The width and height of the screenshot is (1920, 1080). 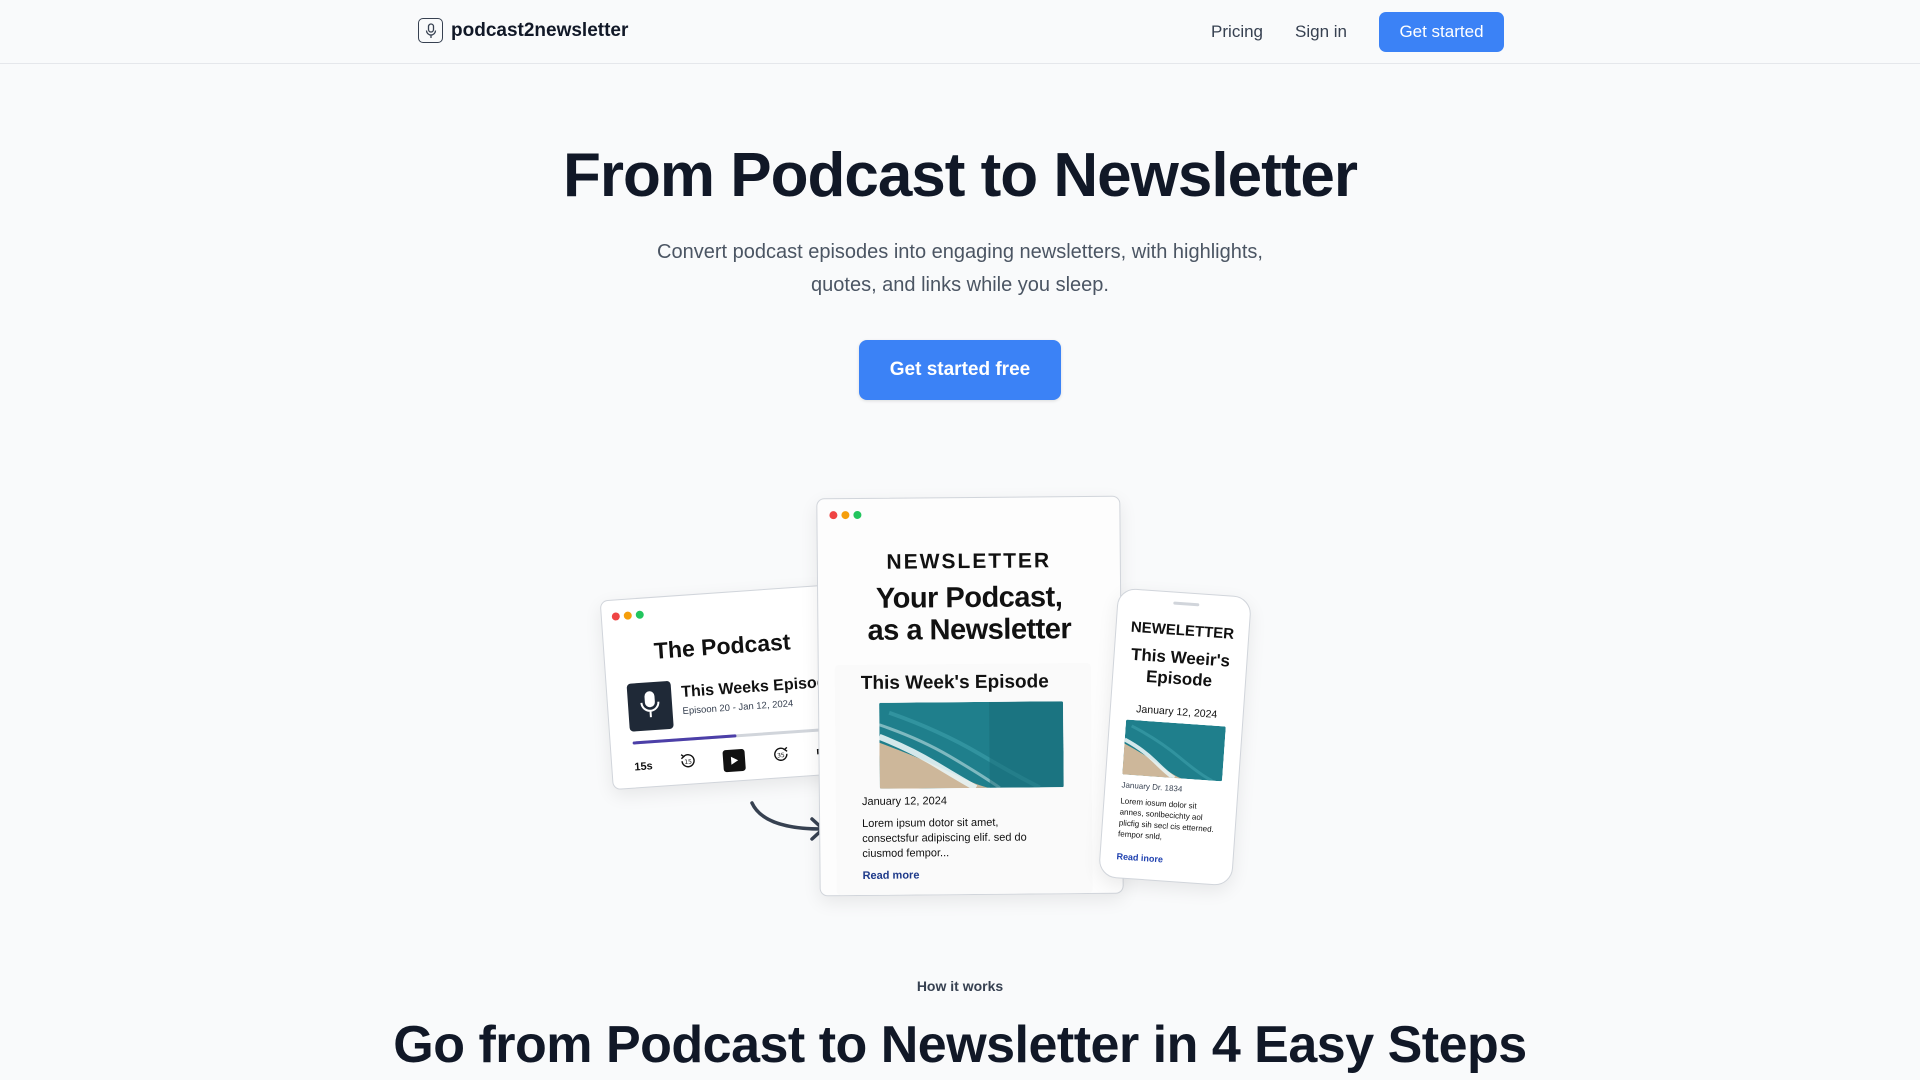 I want to click on newsletter-heading: Your Podcast, as a Newsletter, so click(x=969, y=614).